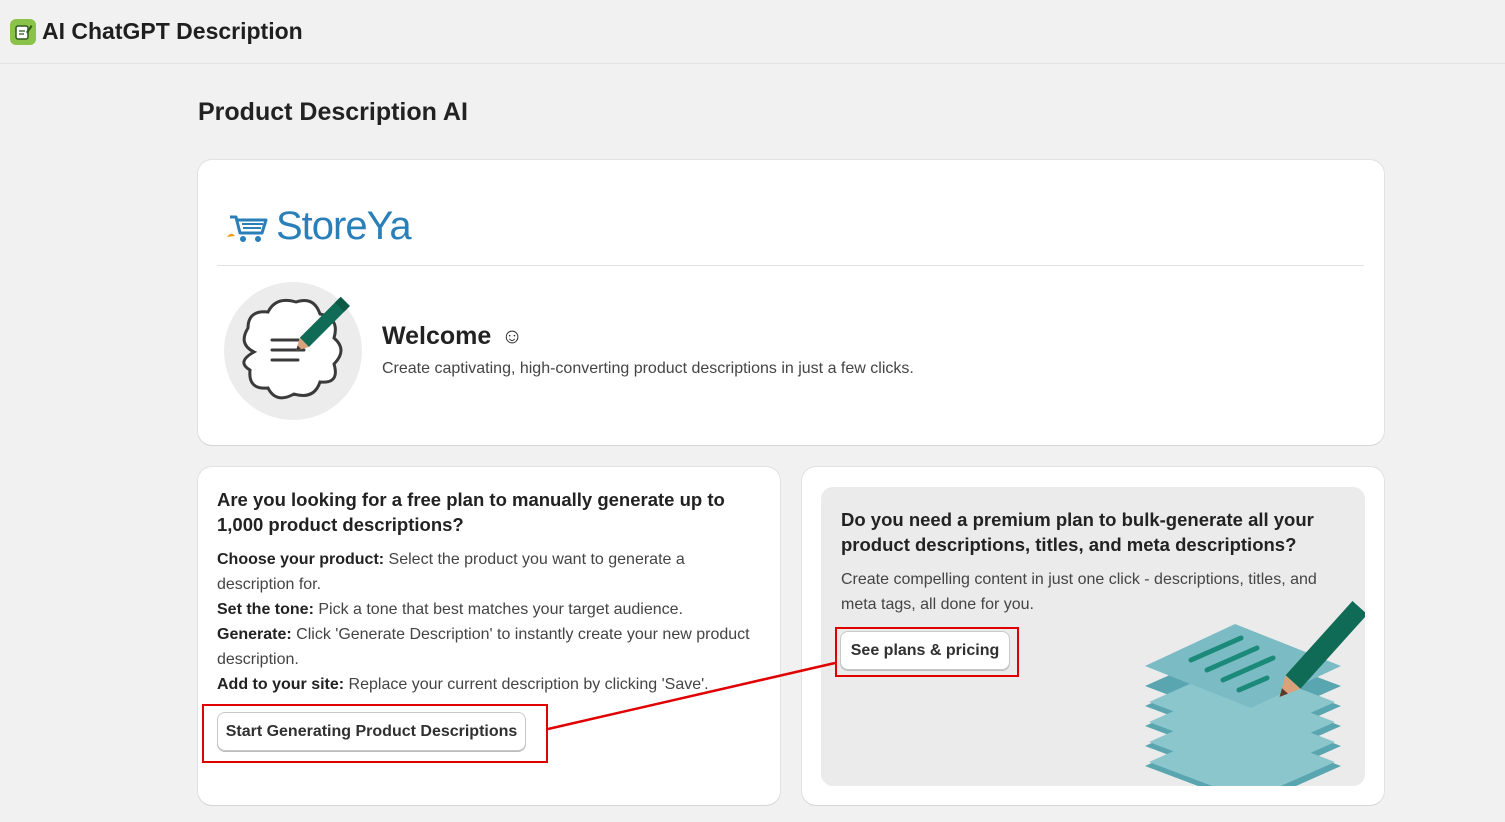 The image size is (1505, 822). I want to click on paper-stack-pencil-illustration, so click(1255, 693).